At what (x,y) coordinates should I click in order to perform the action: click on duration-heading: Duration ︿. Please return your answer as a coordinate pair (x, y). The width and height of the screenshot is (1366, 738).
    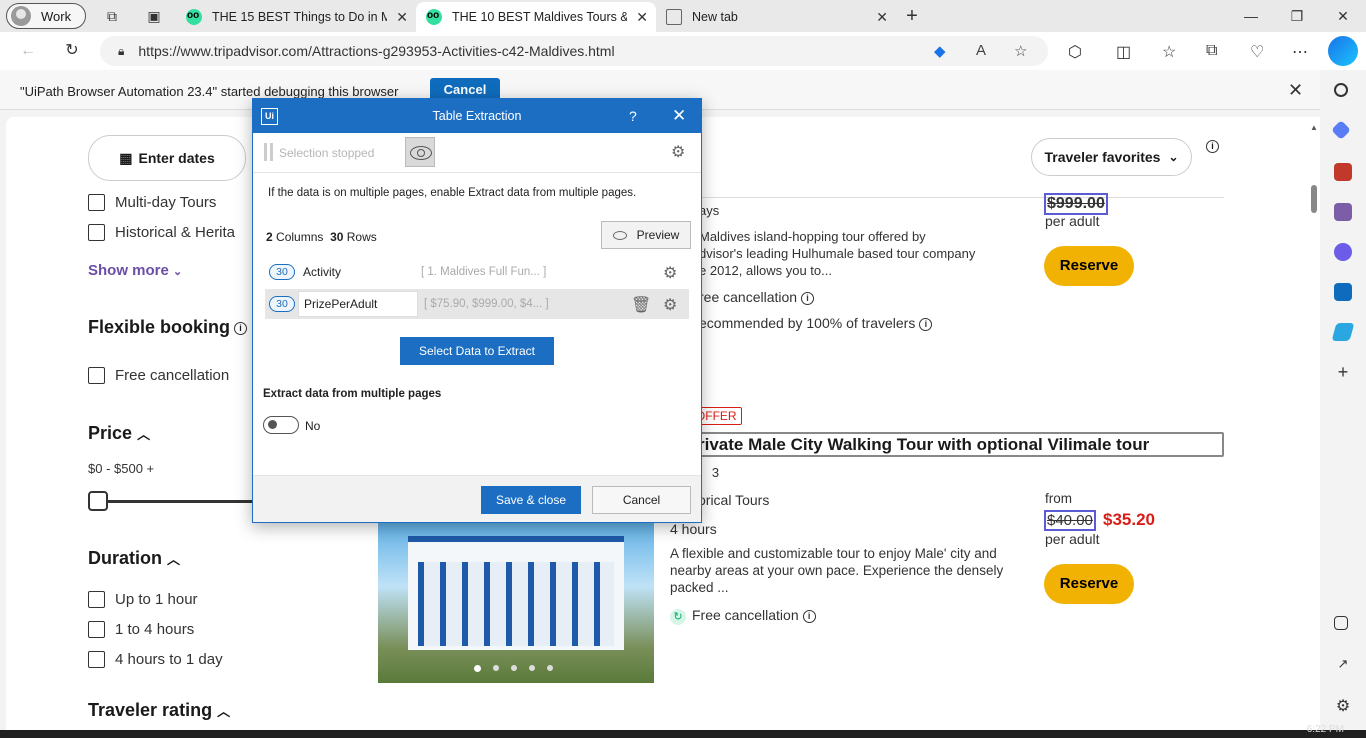
    Looking at the image, I should click on (134, 558).